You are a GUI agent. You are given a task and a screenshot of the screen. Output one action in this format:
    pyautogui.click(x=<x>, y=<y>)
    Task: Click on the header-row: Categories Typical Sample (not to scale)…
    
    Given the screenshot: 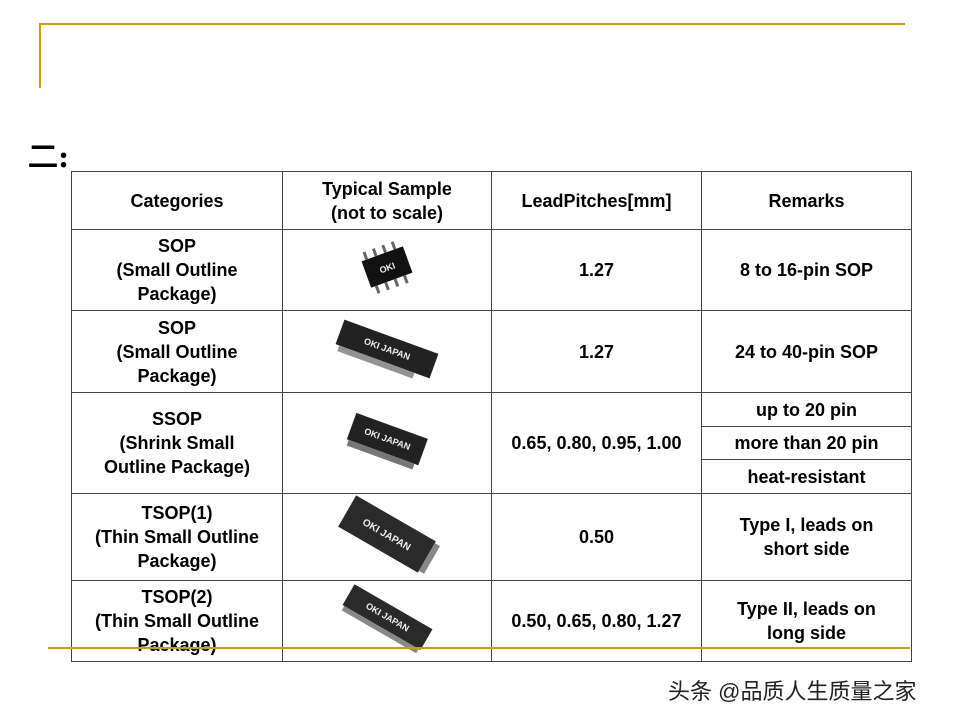 What is the action you would take?
    pyautogui.click(x=491, y=200)
    